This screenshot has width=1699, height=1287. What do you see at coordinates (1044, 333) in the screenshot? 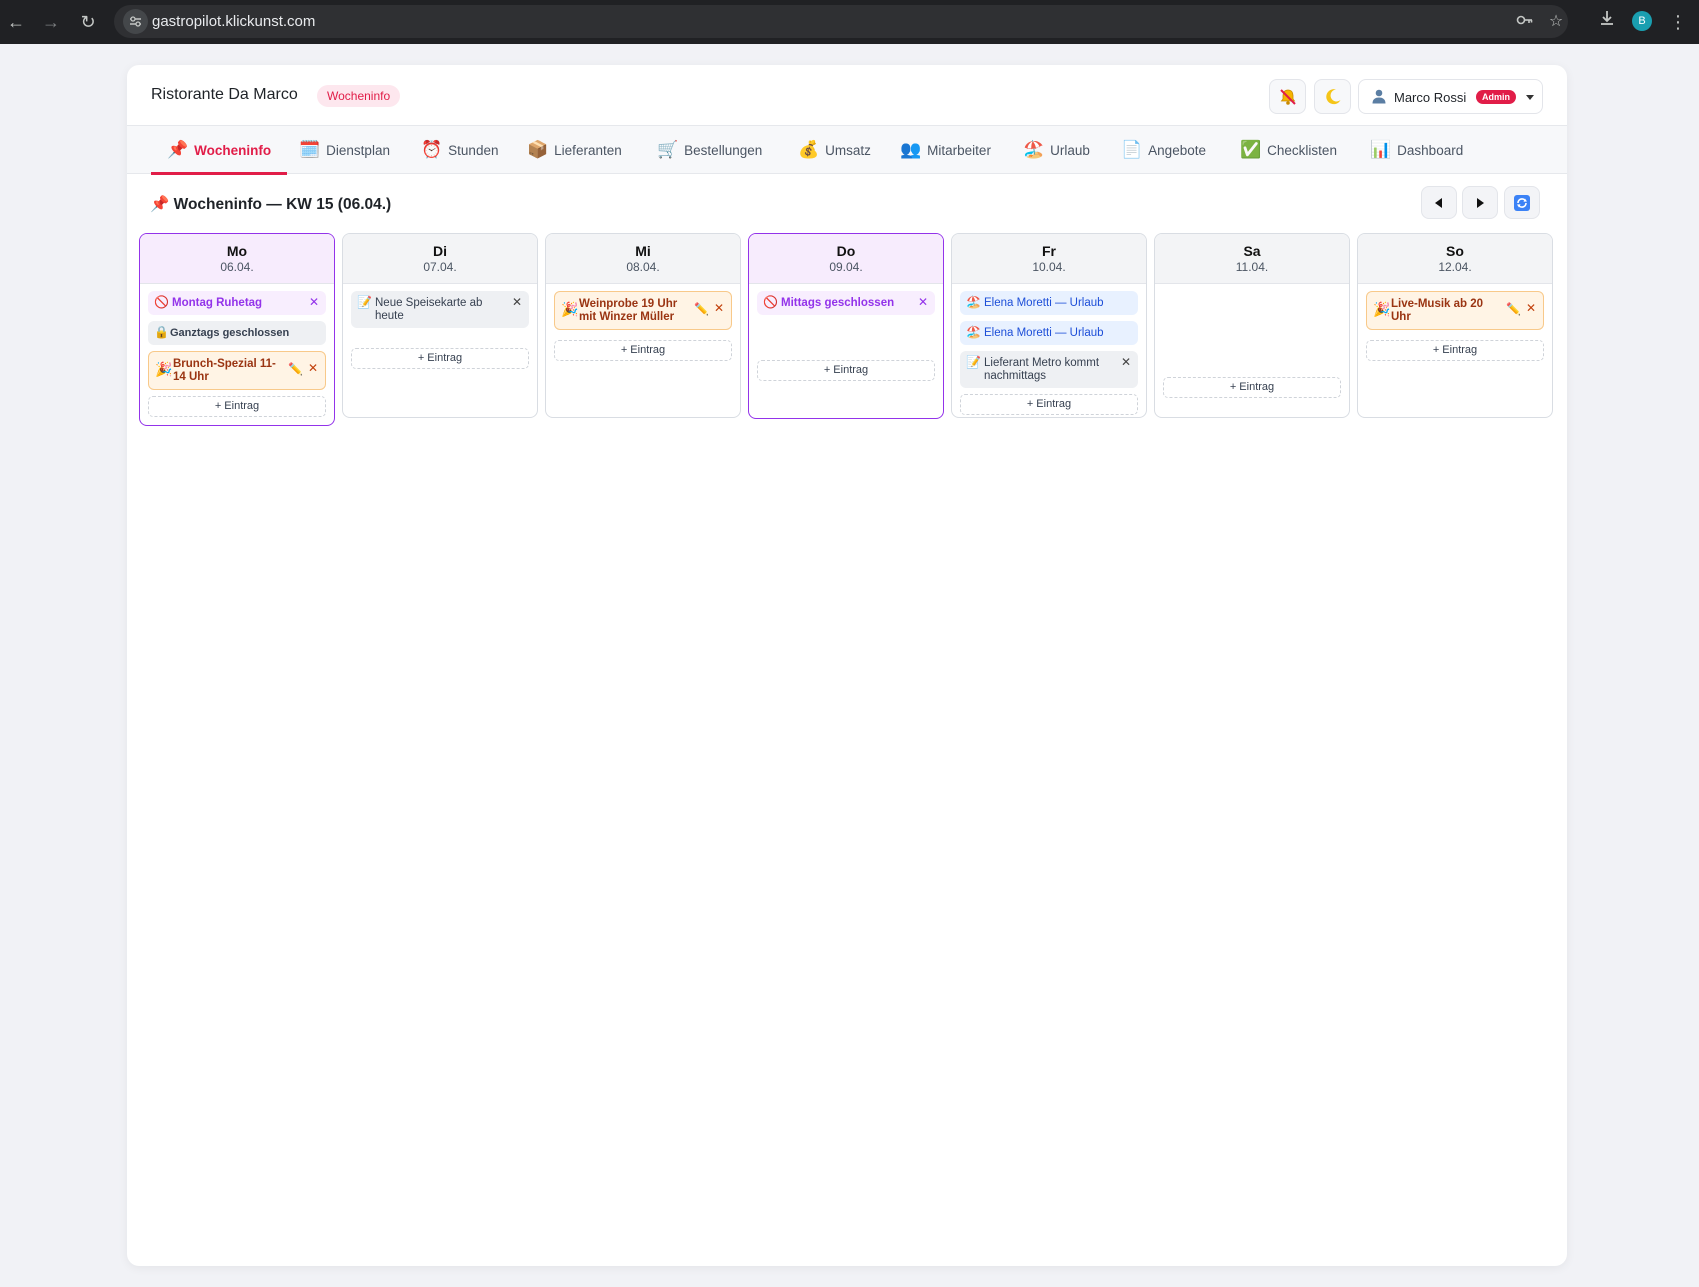
I see `entry-text: Elena Moretti — Urlaub` at bounding box center [1044, 333].